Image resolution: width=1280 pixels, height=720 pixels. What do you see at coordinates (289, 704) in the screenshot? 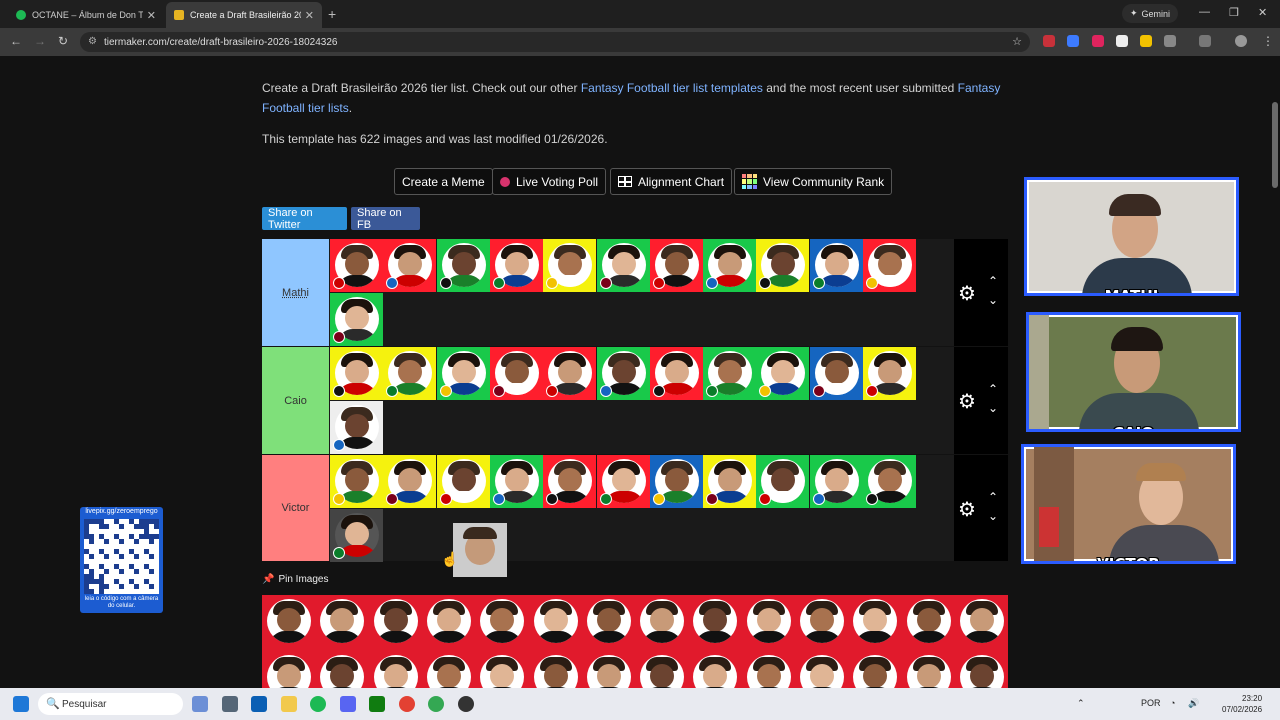
I see `file-explorer-icon` at bounding box center [289, 704].